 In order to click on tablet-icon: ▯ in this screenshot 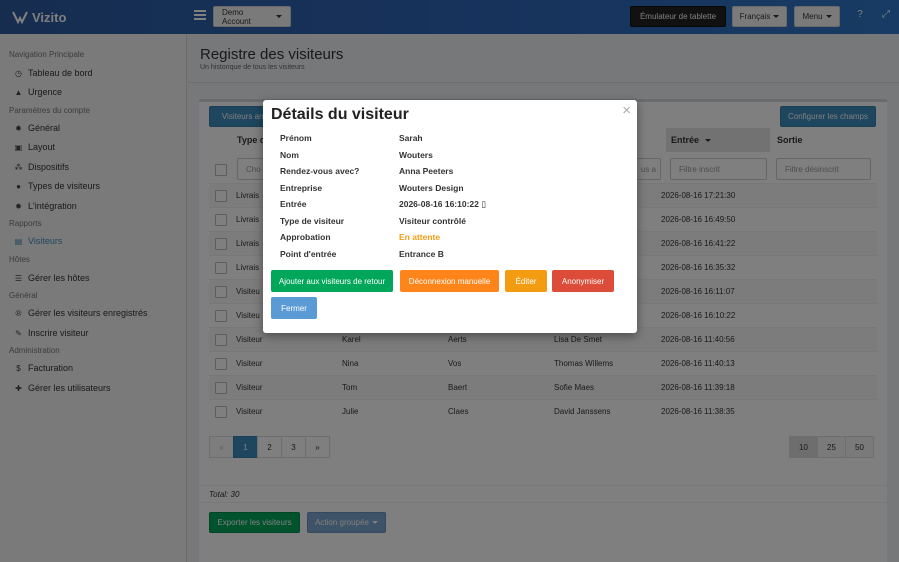, I will do `click(482, 204)`.